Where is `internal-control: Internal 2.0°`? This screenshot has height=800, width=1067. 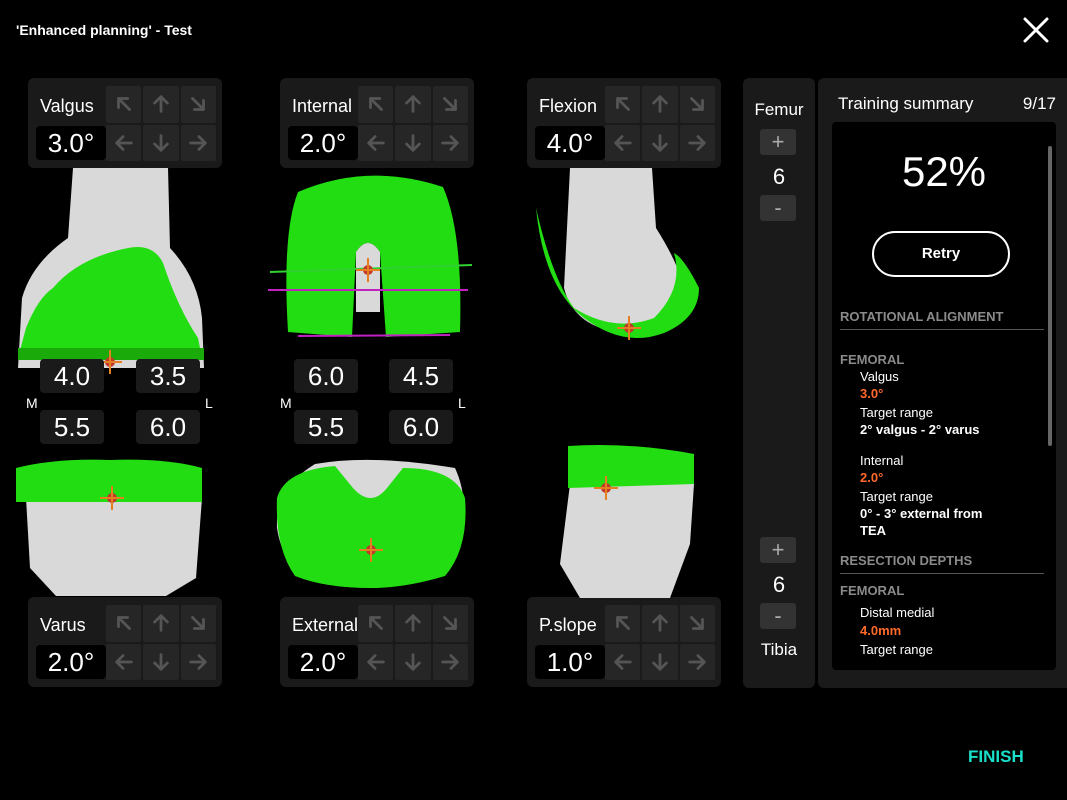 internal-control: Internal 2.0° is located at coordinates (377, 123).